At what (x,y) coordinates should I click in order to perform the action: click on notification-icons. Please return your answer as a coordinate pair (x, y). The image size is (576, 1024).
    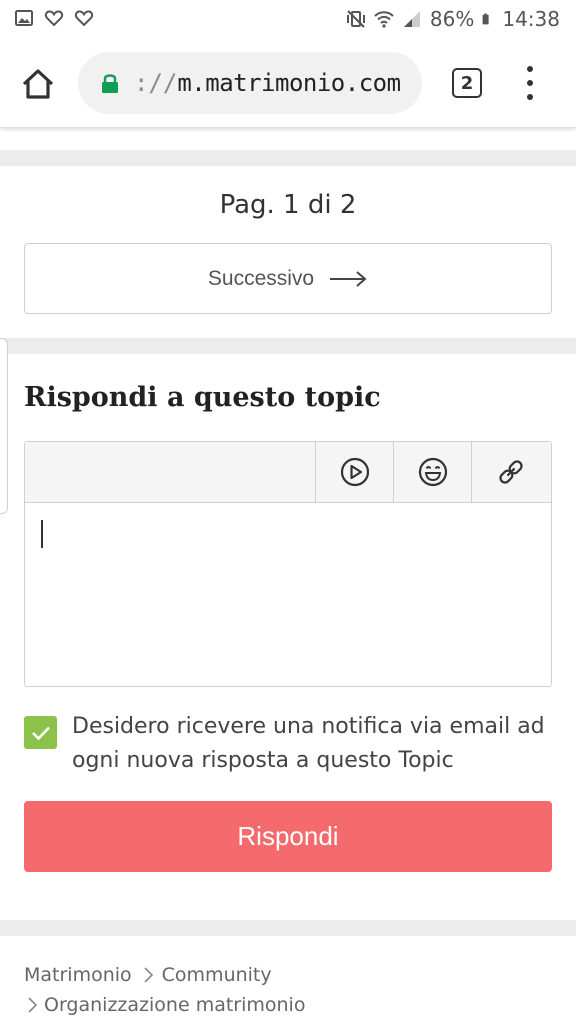
    Looking at the image, I should click on (54, 18).